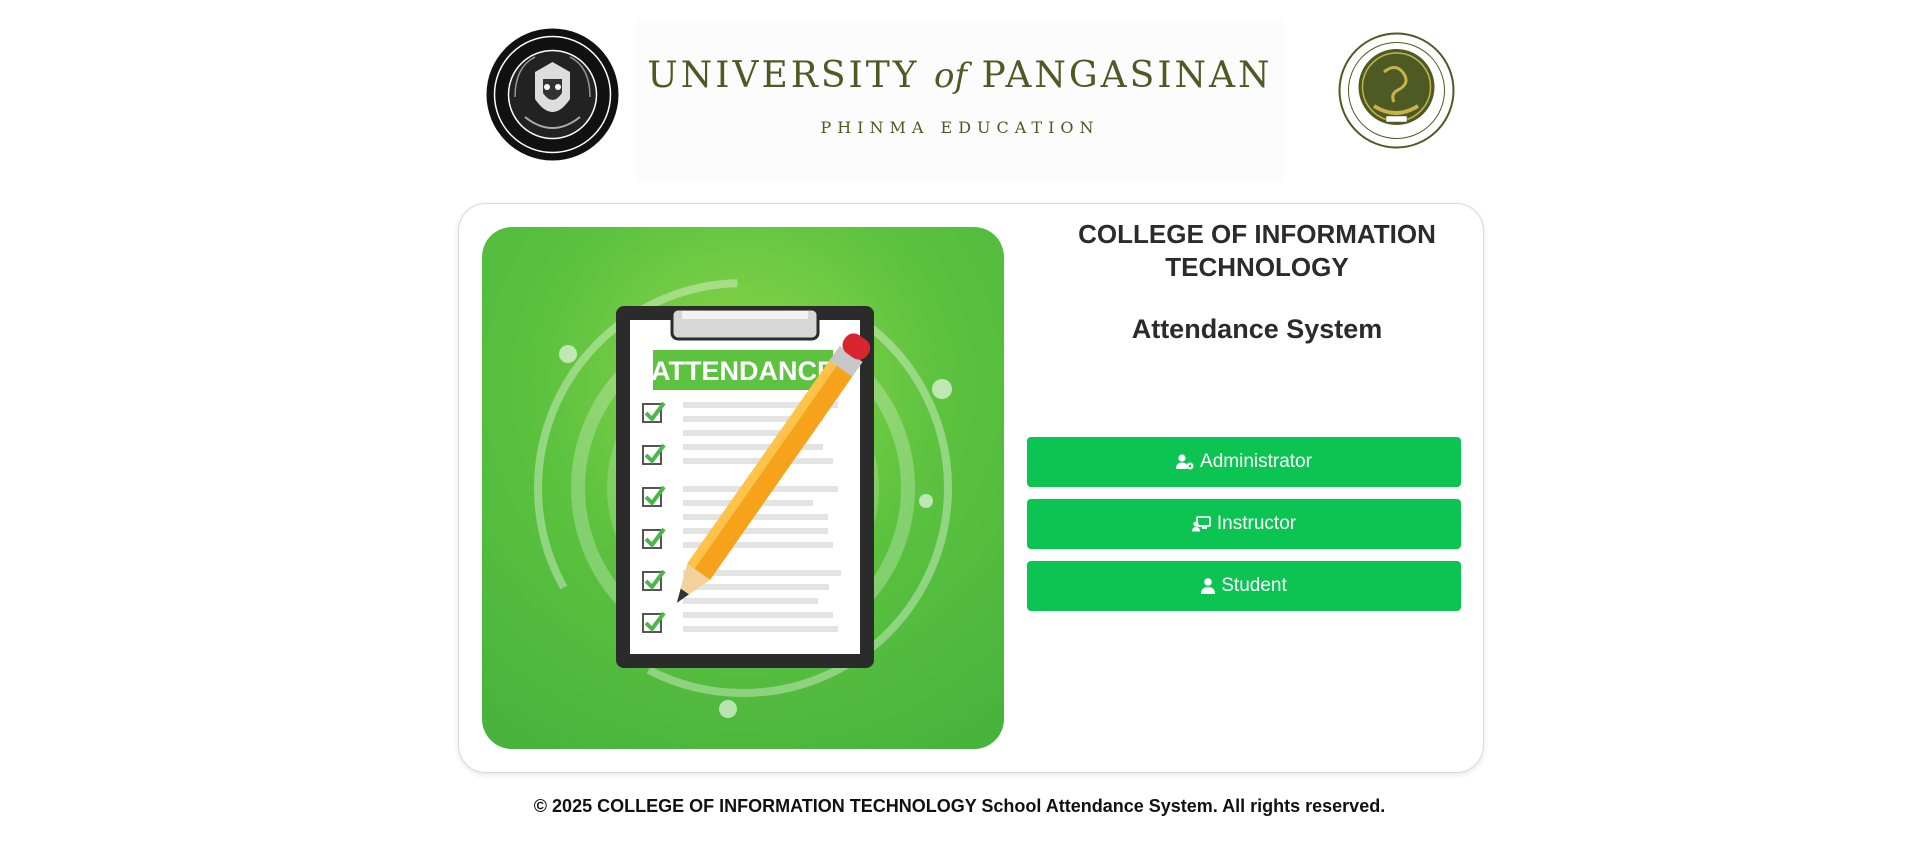  I want to click on student-label: Student, so click(1254, 585).